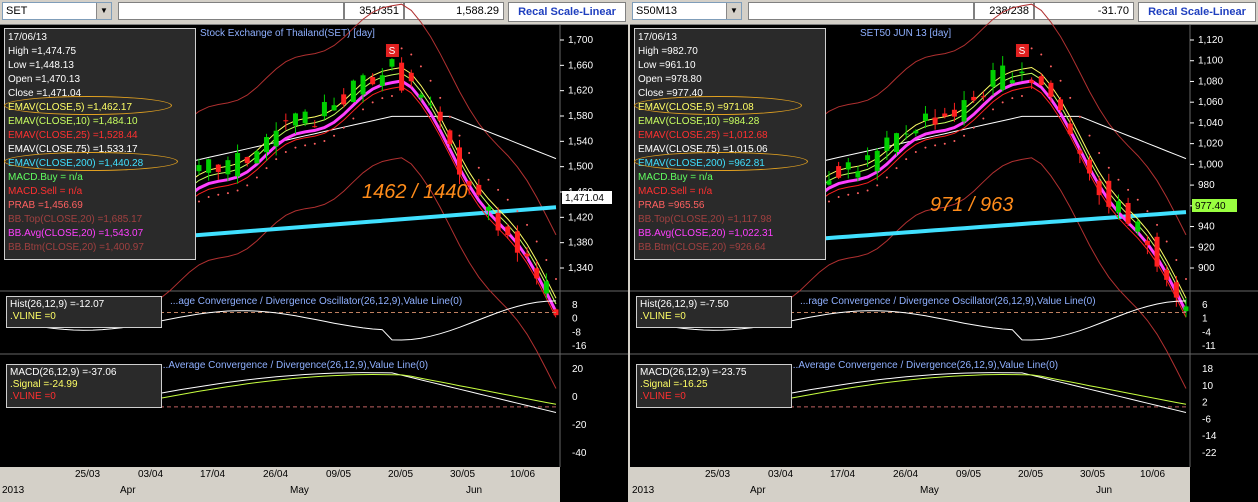 The image size is (1258, 502). I want to click on hist-tick-label: -4, so click(1206, 332).